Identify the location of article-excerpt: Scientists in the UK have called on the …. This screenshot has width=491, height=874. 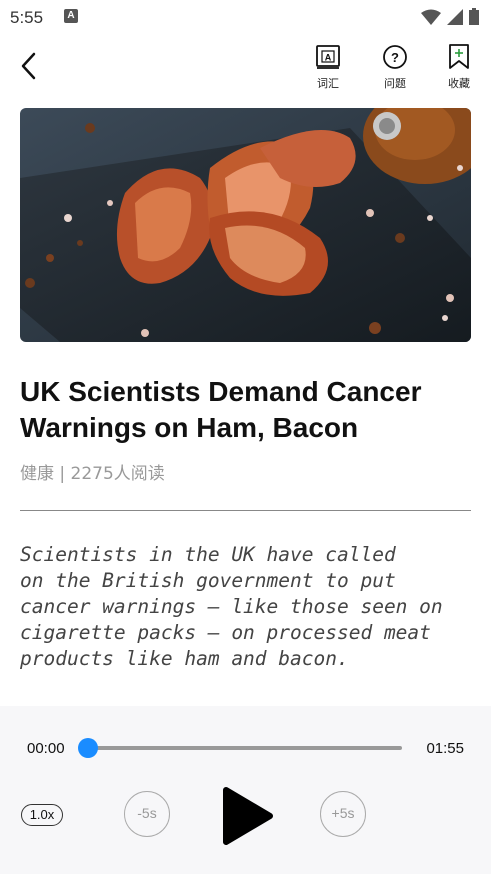
(231, 606).